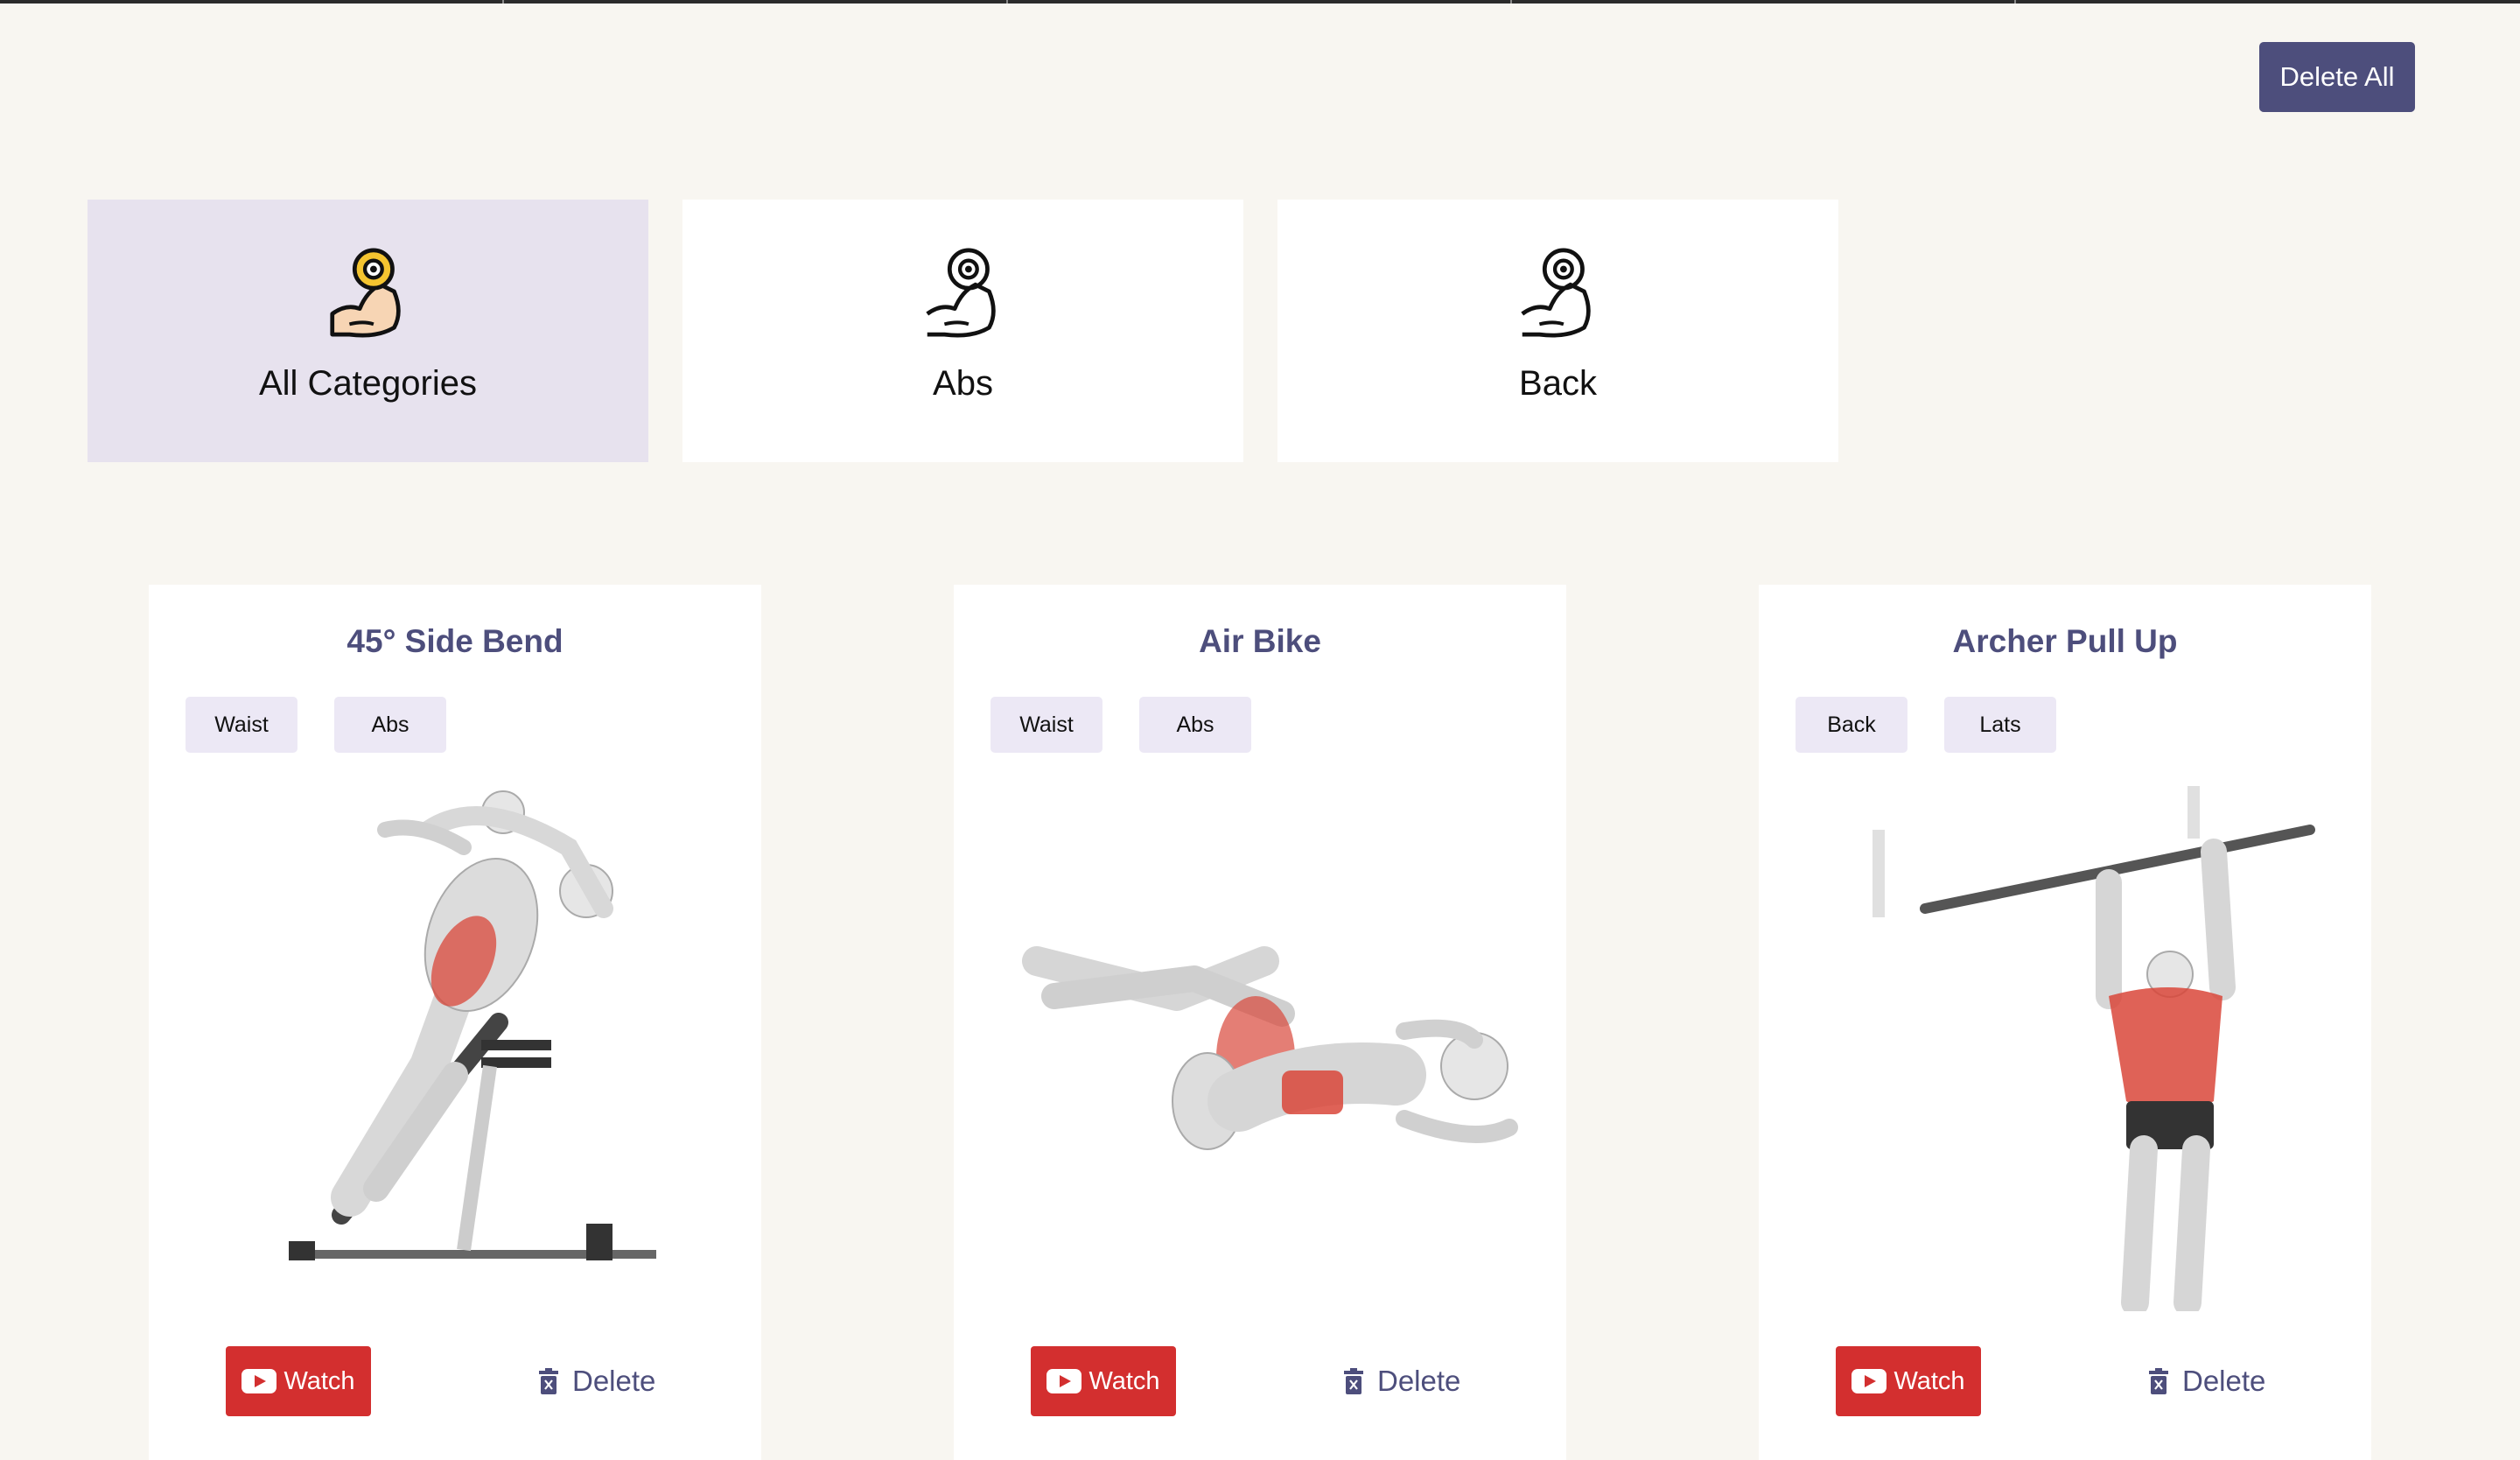 The width and height of the screenshot is (2520, 1460). Describe the element at coordinates (2065, 641) in the screenshot. I see `exercise-title: Archer Pull Up` at that location.